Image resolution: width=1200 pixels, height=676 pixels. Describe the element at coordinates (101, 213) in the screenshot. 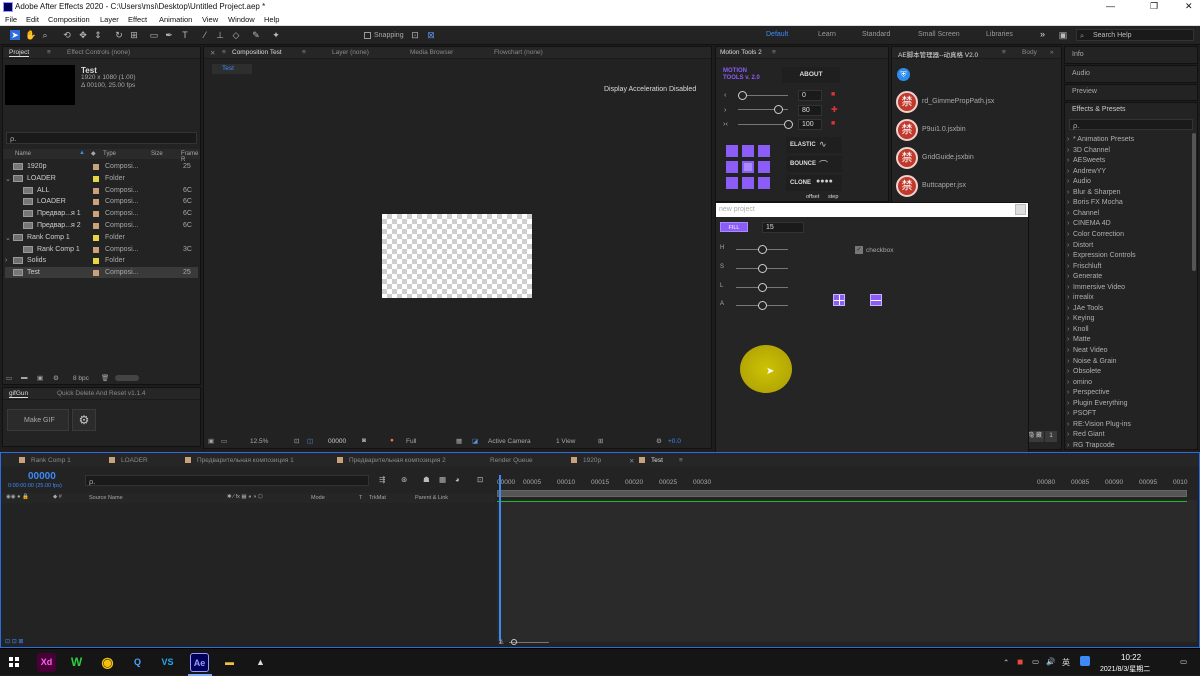

I see `project-row: Предвар...я 1 Composi... 6C` at that location.